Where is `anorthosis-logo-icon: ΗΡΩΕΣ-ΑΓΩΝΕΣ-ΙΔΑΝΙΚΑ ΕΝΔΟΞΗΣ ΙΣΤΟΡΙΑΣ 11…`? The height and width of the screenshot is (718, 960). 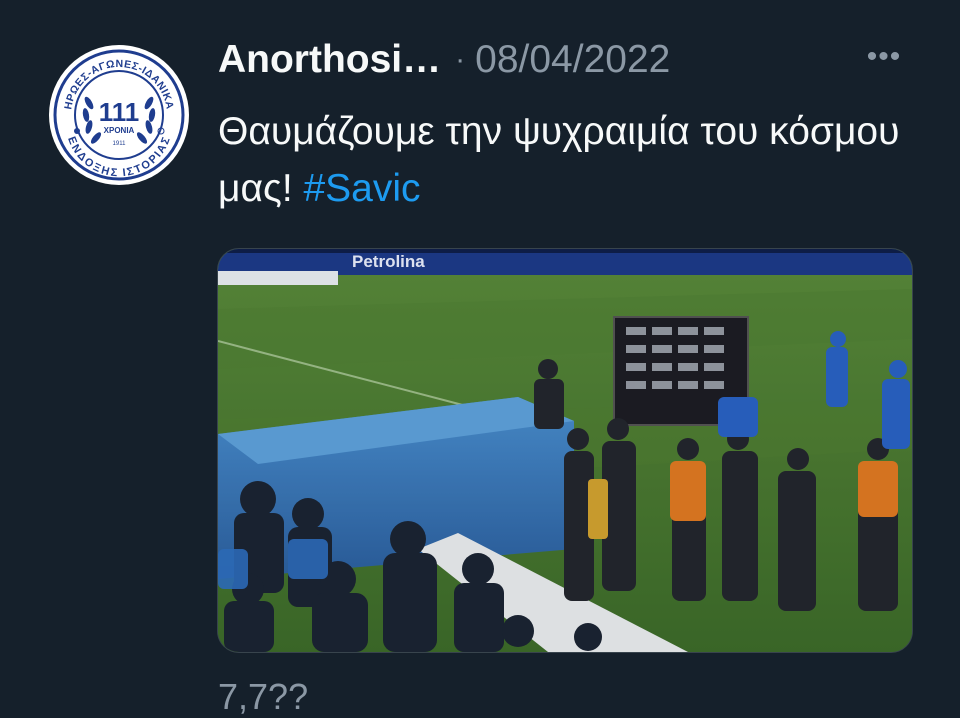
anorthosis-logo-icon: ΗΡΩΕΣ-ΑΓΩΝΕΣ-ΙΔΑΝΙΚΑ ΕΝΔΟΞΗΣ ΙΣΤΟΡΙΑΣ 11… is located at coordinates (119, 115).